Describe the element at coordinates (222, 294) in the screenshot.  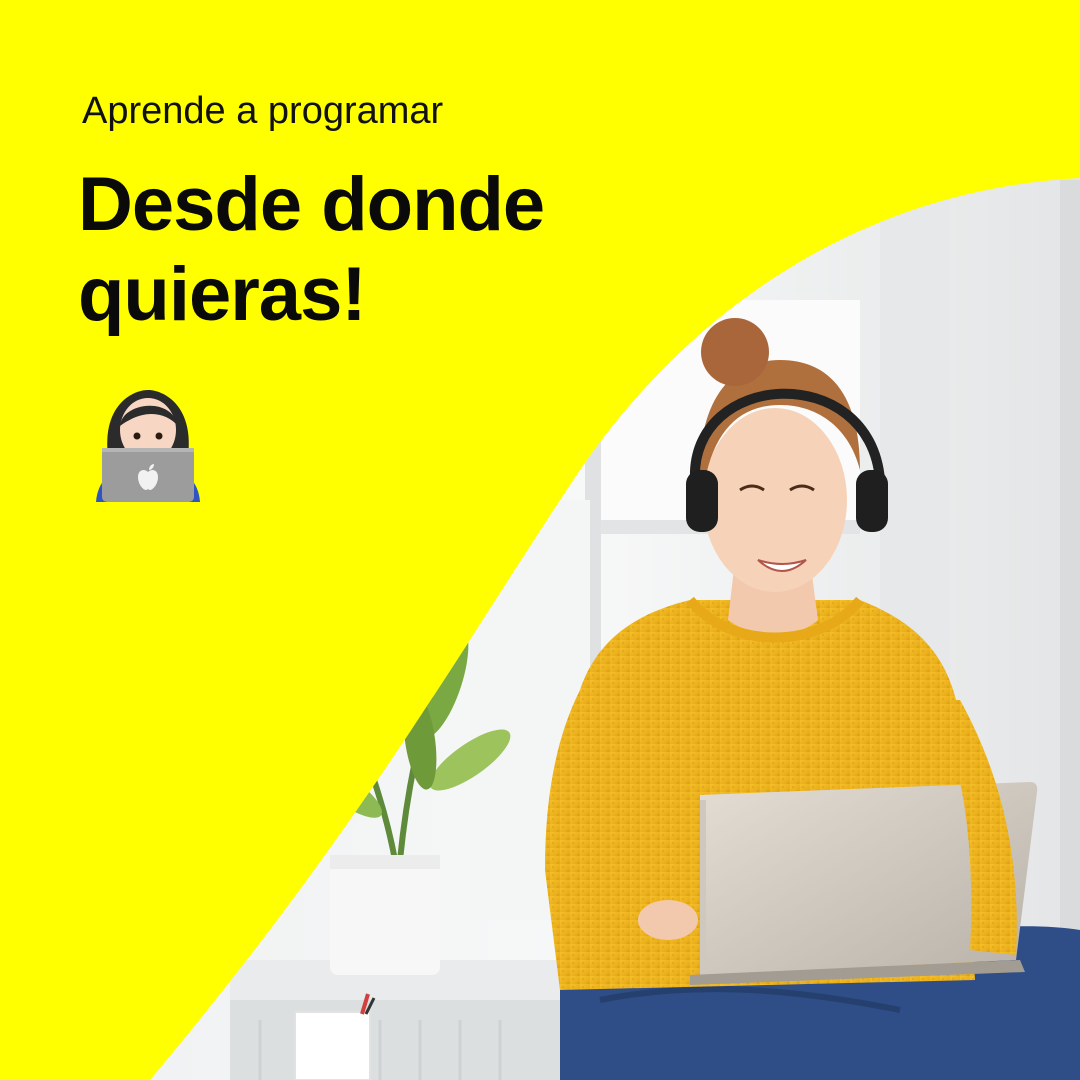
I see `promo-headline-line-2: quieras!` at that location.